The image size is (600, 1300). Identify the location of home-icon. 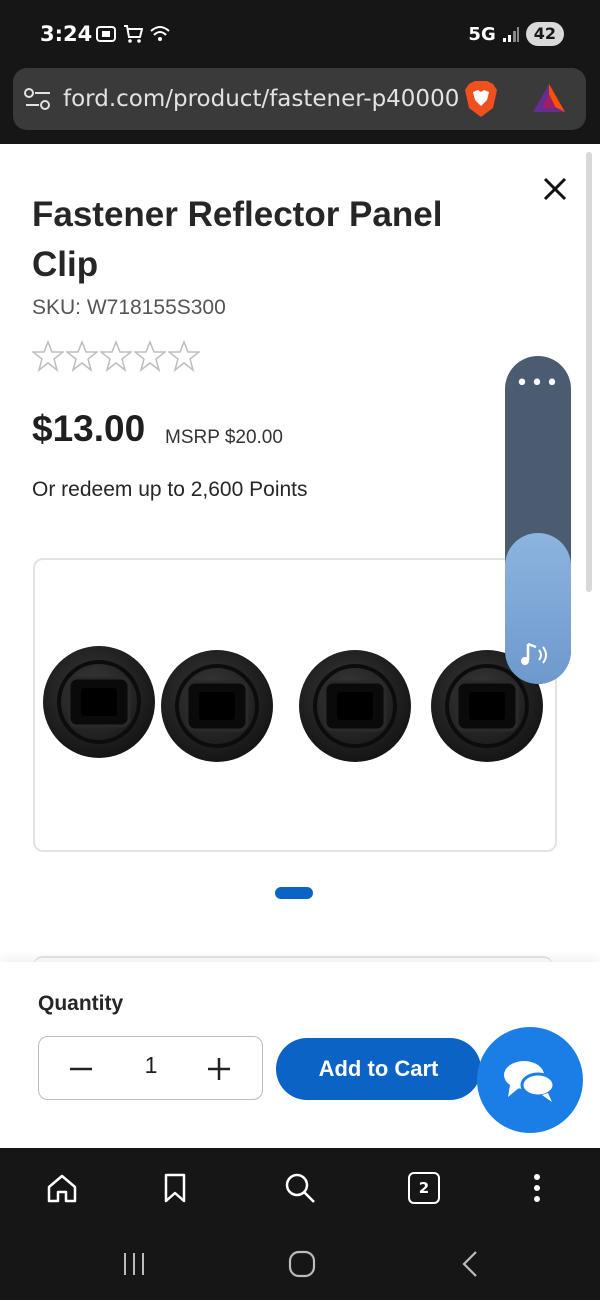
(62, 1188).